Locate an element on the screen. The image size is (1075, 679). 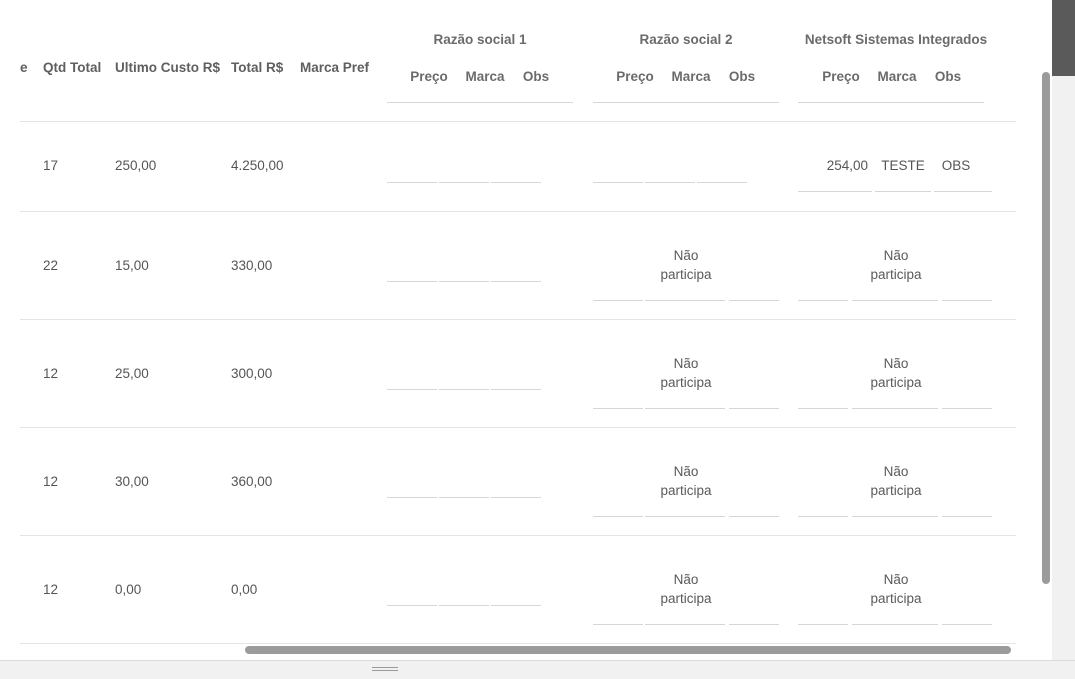
supplier-header-2: Razão social 2 is located at coordinates (686, 39).